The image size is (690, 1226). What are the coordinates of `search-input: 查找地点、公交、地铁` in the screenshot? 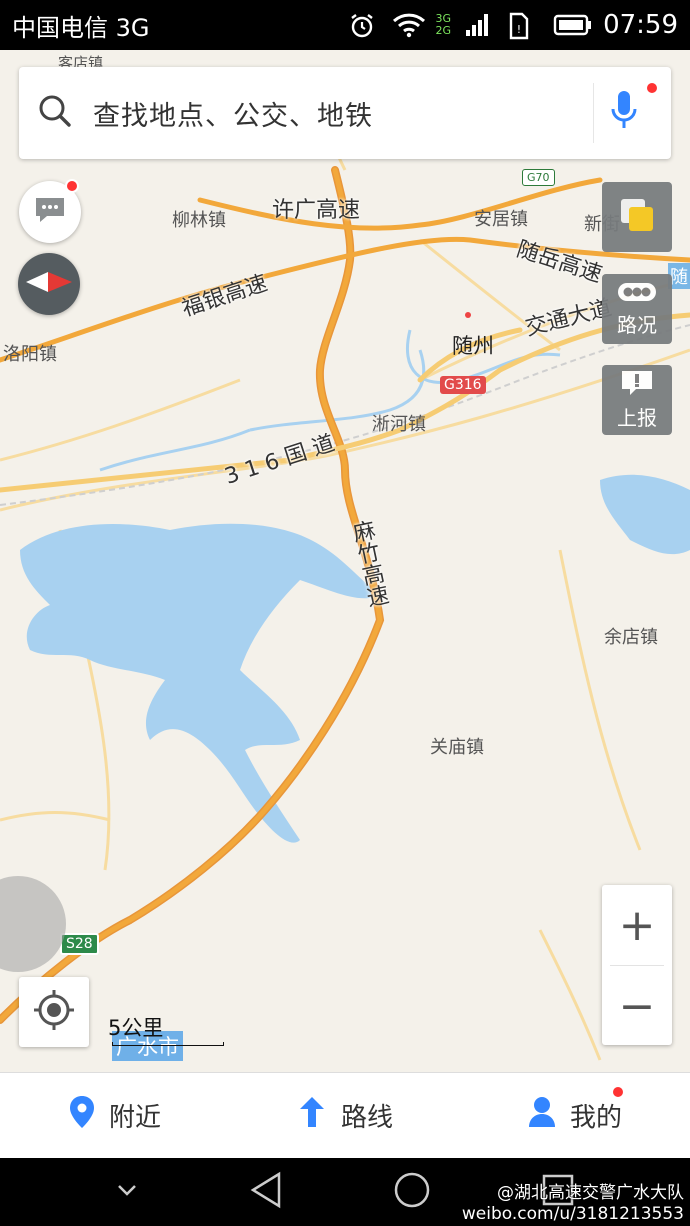 It's located at (343, 113).